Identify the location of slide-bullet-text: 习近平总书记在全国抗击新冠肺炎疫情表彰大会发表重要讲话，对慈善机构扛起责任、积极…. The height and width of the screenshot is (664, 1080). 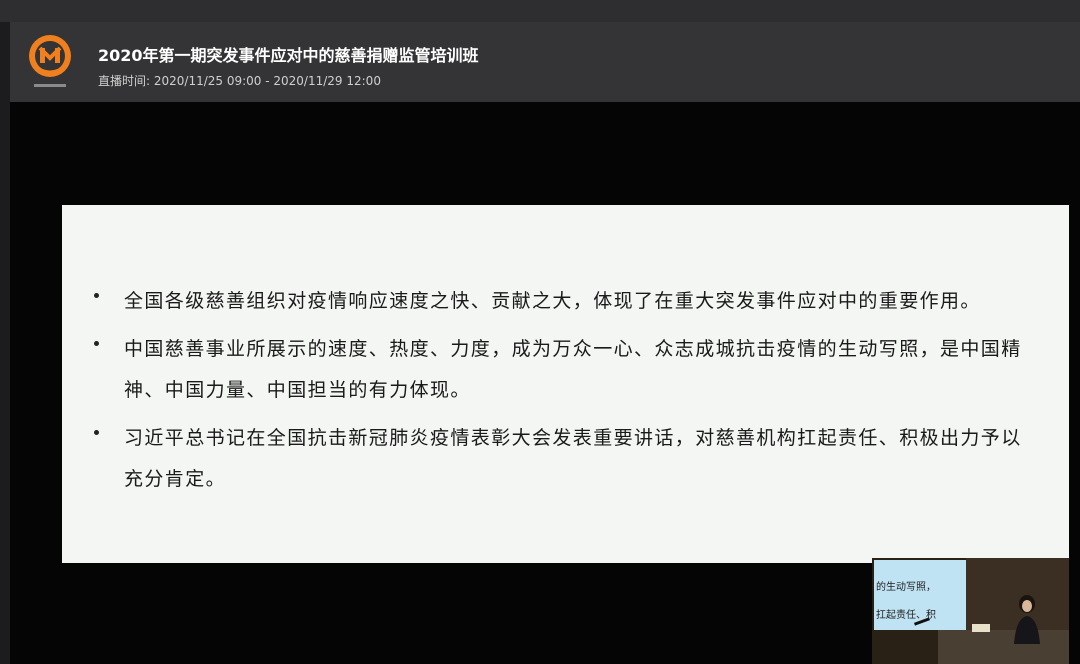
(573, 458).